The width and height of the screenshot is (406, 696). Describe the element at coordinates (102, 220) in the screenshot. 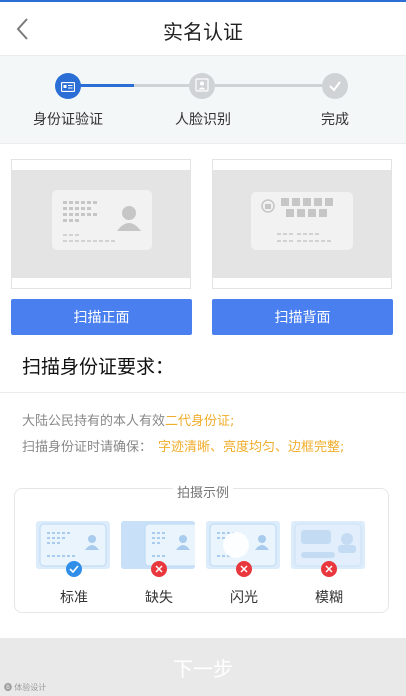

I see `id-front-illustration` at that location.